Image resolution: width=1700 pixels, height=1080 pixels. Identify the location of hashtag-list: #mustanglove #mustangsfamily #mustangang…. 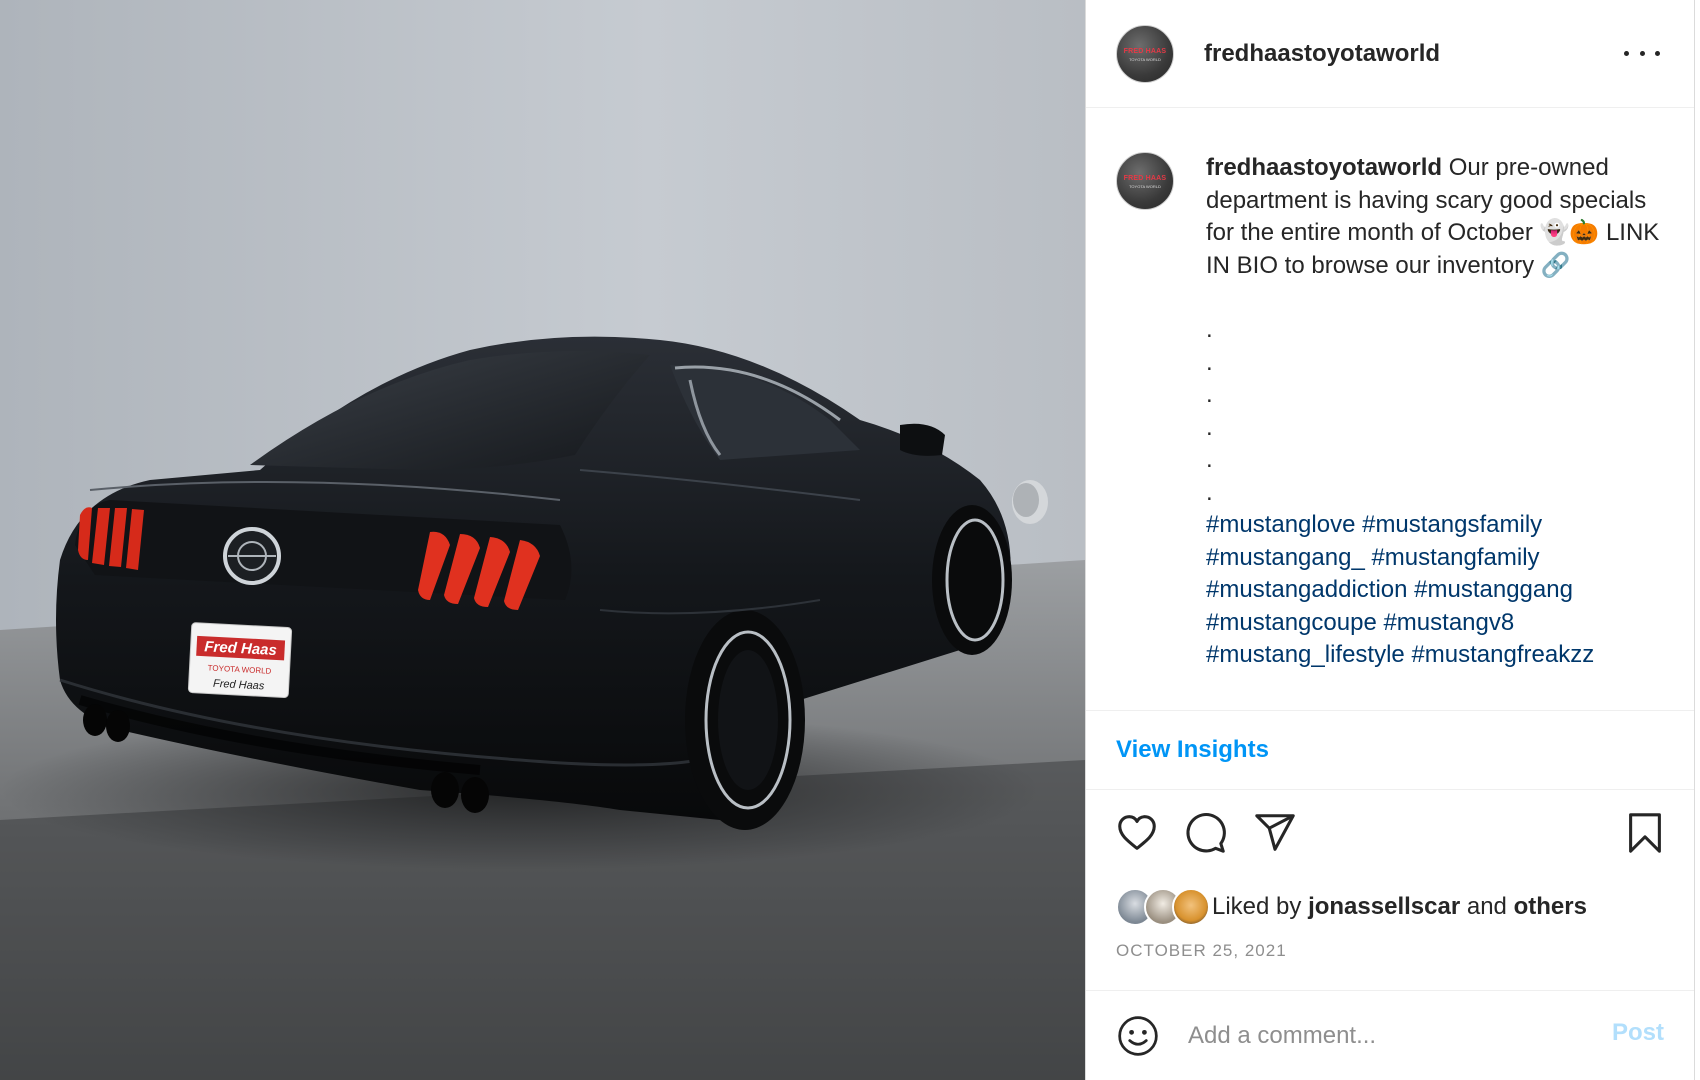
(1436, 590).